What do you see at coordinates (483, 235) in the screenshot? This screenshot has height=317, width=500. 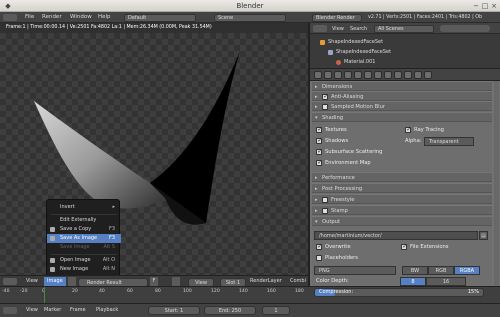 I see `folder-icon: ▤` at bounding box center [483, 235].